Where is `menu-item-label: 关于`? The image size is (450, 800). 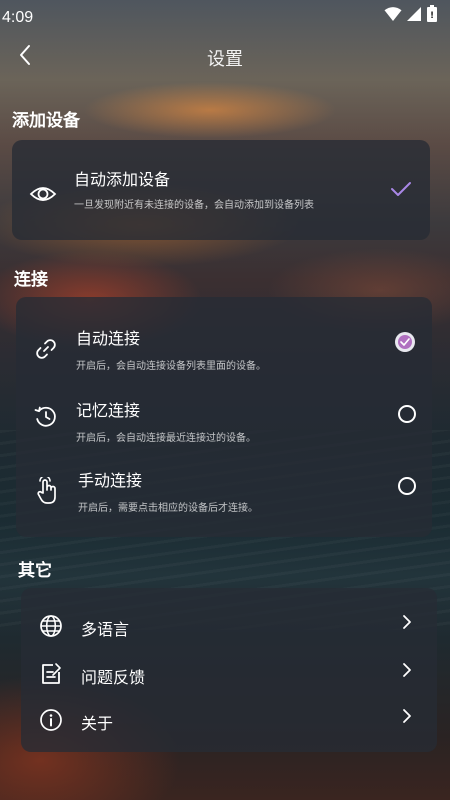
menu-item-label: 关于 is located at coordinates (97, 723).